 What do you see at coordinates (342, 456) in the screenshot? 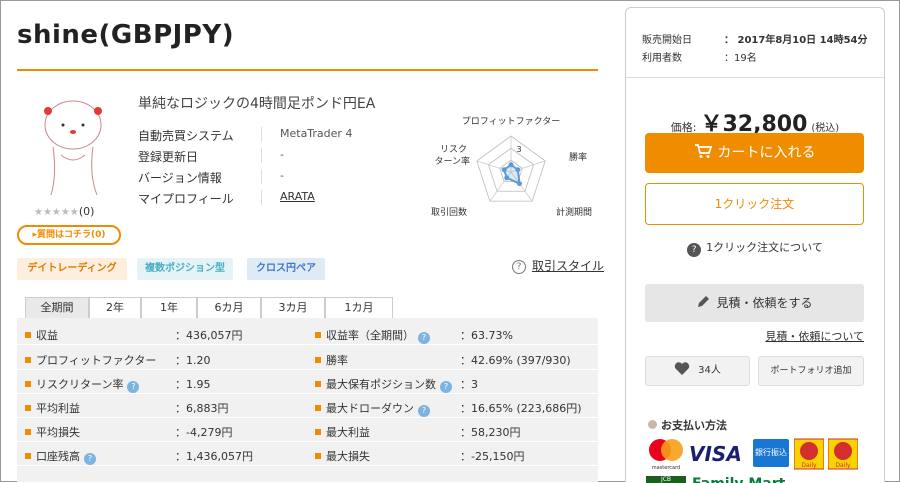
I see `stat-label: 最大損失` at bounding box center [342, 456].